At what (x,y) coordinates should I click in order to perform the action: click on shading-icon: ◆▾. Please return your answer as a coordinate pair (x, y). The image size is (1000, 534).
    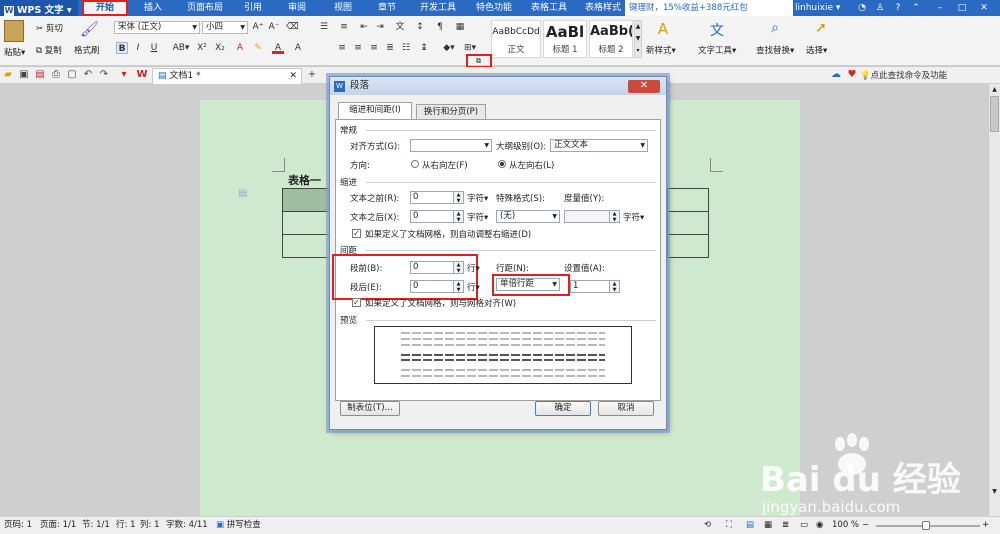
    Looking at the image, I should click on (449, 48).